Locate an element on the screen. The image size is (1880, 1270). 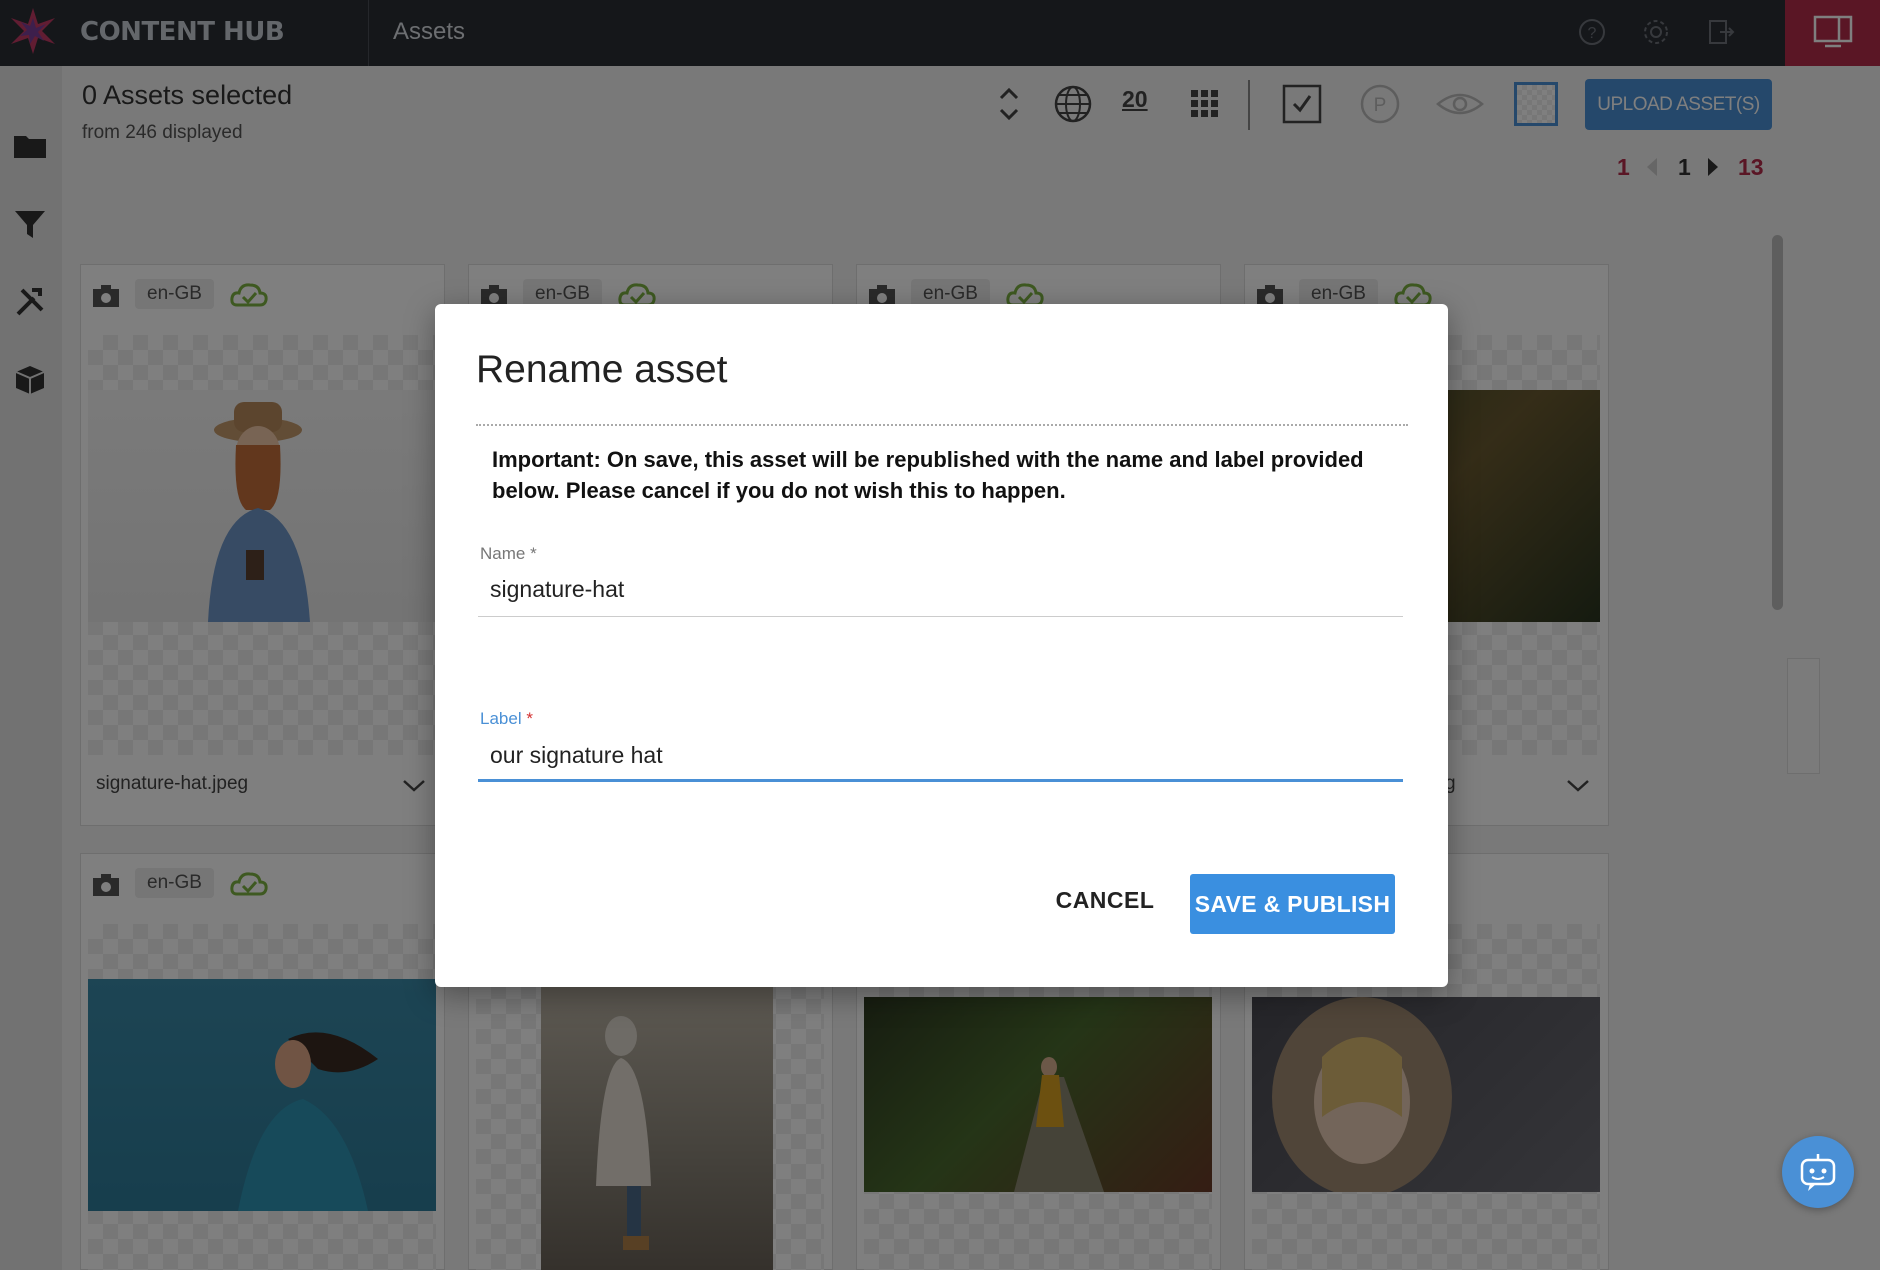
robot-chat-icon is located at coordinates (1818, 1172).